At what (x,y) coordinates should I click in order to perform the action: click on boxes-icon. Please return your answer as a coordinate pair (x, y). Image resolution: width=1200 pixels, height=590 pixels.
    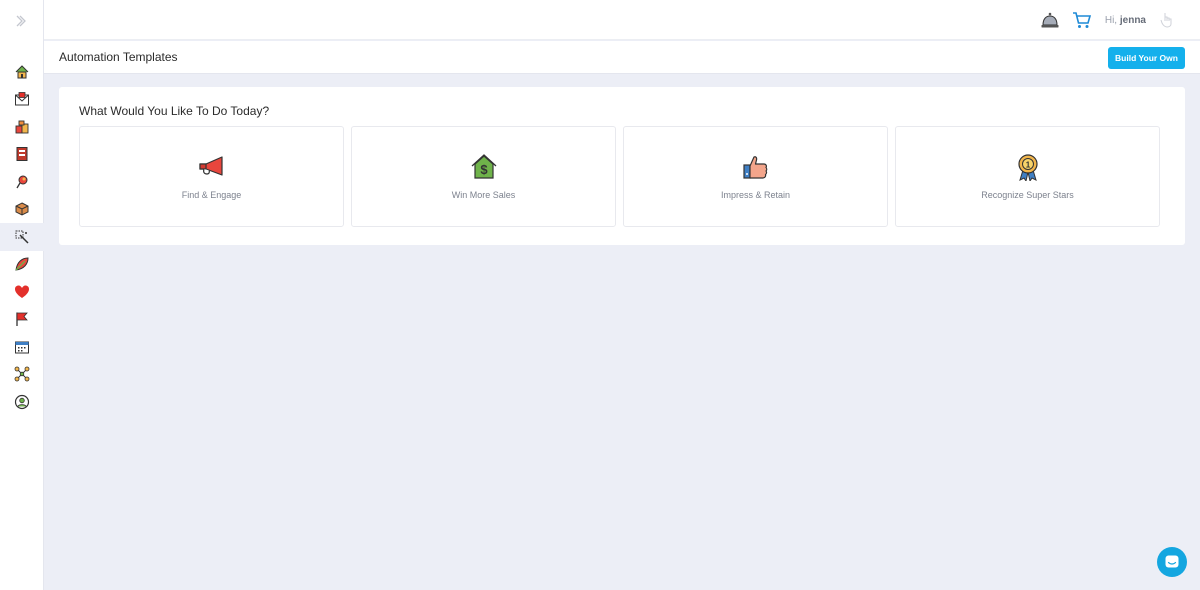
    Looking at the image, I should click on (22, 127).